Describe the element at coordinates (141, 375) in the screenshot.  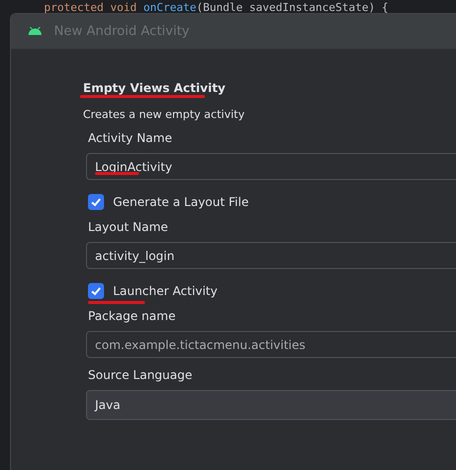
I see `field-label: Source Language` at that location.